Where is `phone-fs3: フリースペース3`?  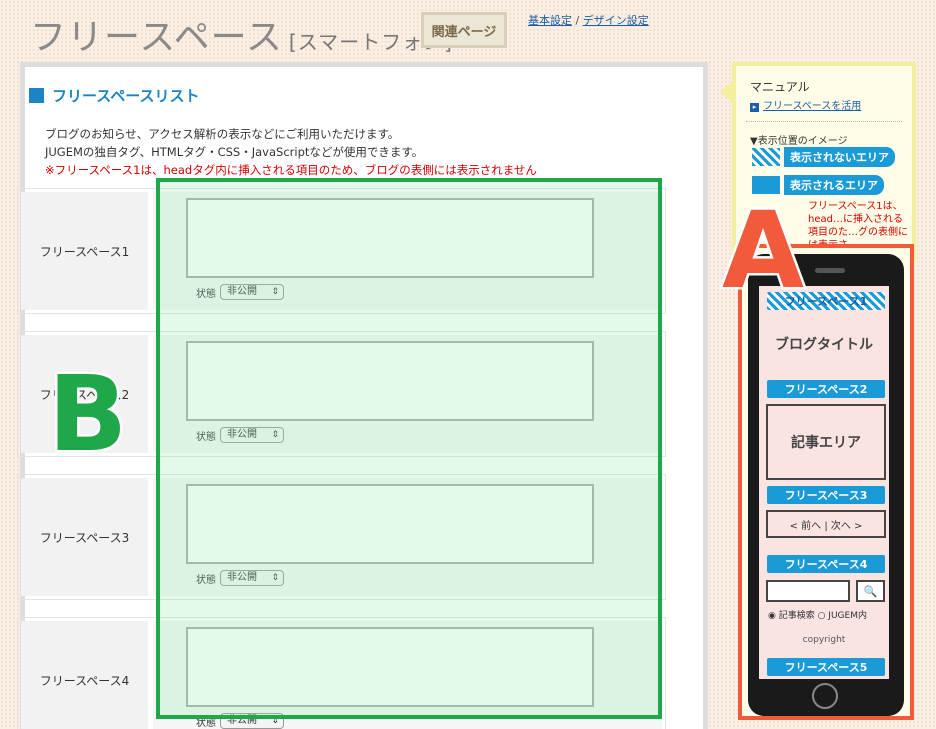
phone-fs3: フリースペース3 is located at coordinates (826, 495).